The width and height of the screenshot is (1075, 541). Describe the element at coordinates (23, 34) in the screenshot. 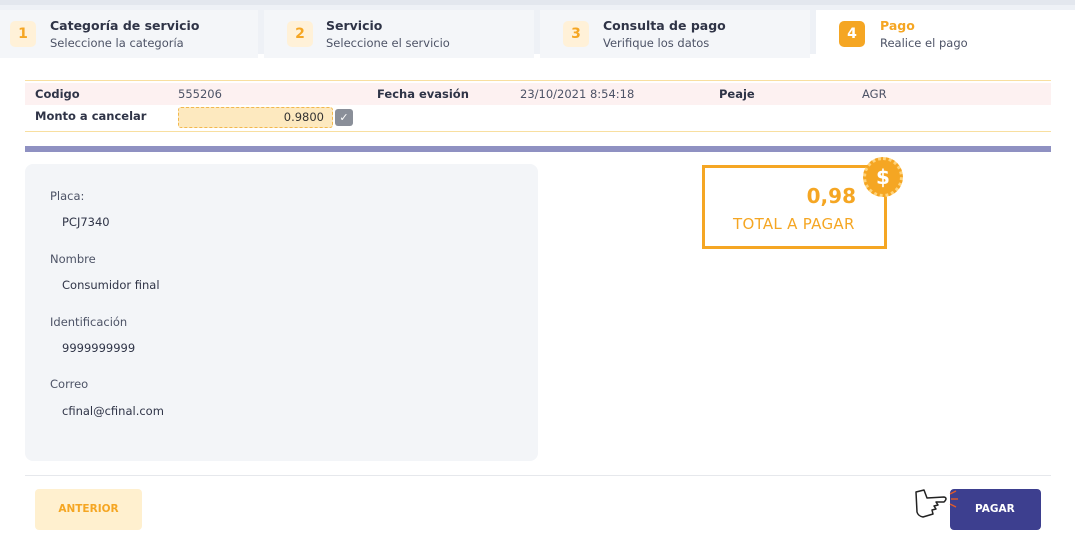

I see `step-number: 1` at that location.